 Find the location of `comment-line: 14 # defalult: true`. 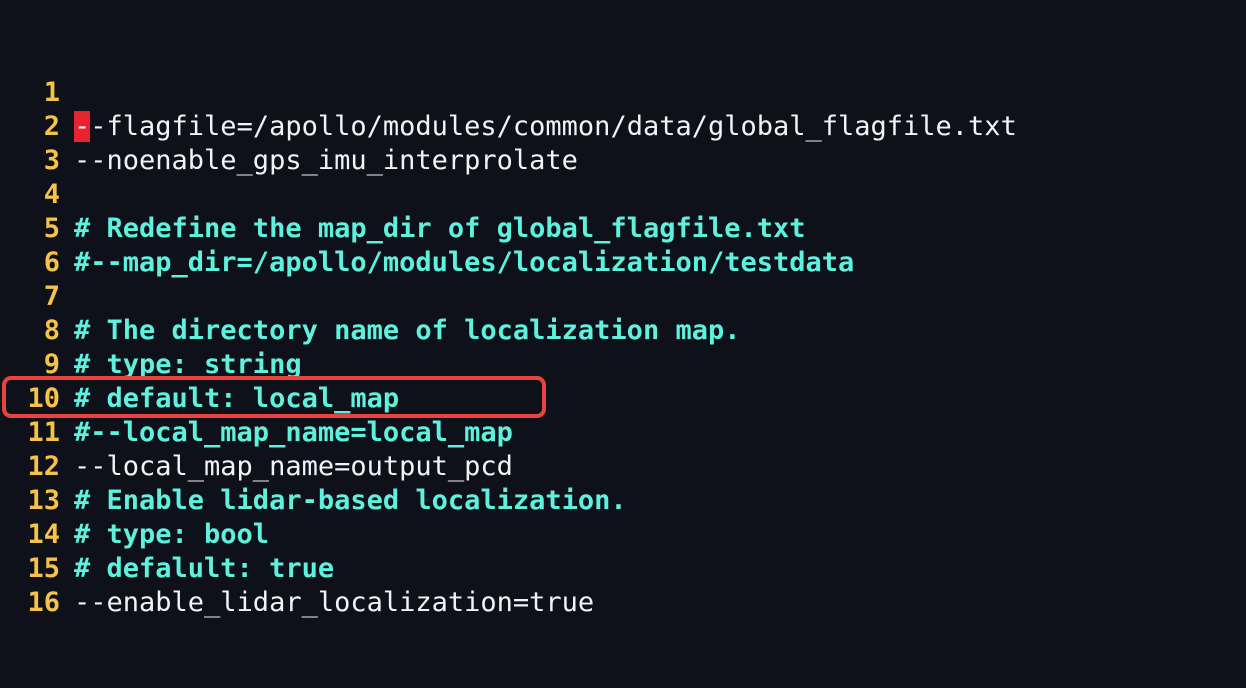

comment-line: 14 # defalult: true is located at coordinates (167, 534).